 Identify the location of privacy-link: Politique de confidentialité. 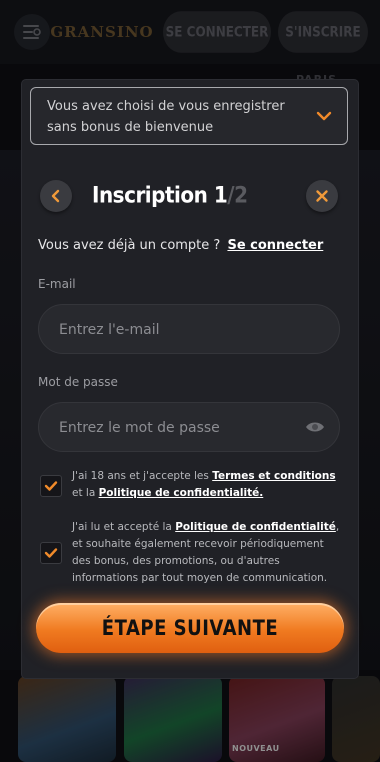
(255, 527).